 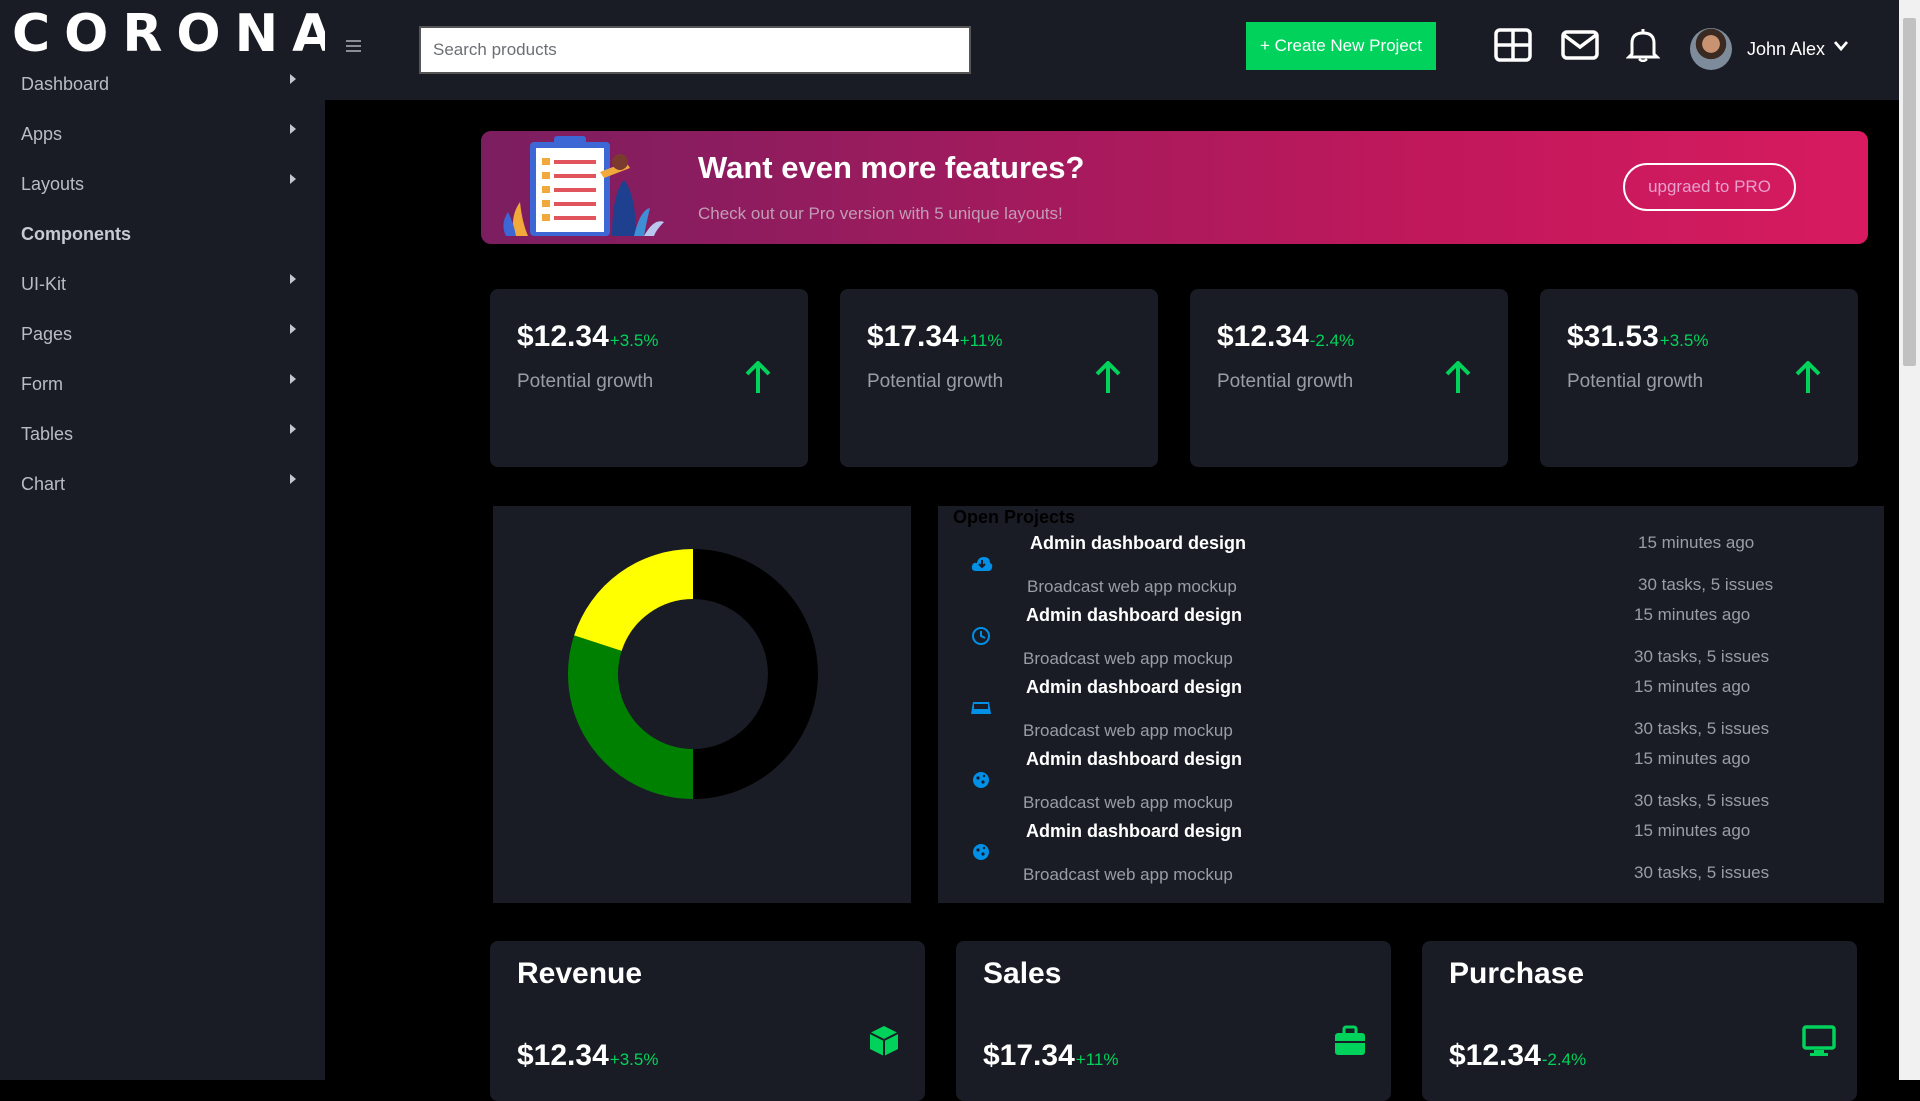 What do you see at coordinates (162, 286) in the screenshot?
I see `sidebar-item-ui-kit: UI-Kit` at bounding box center [162, 286].